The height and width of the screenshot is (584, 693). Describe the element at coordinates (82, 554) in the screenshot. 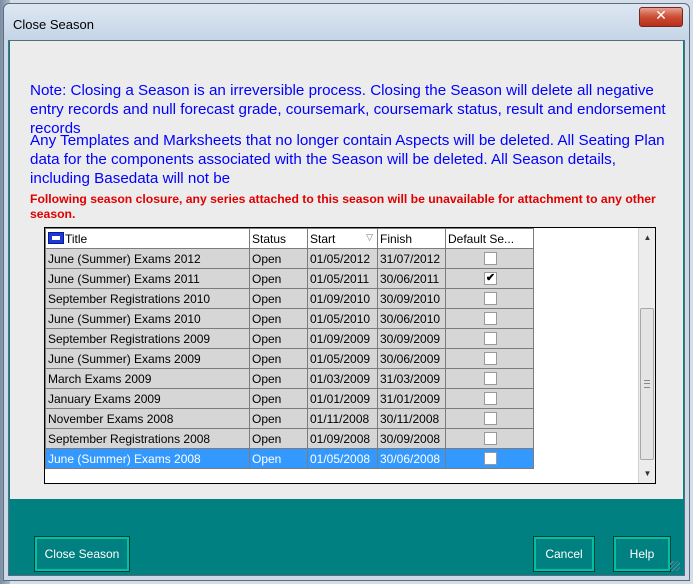

I see `close-season-button: Close Season` at that location.